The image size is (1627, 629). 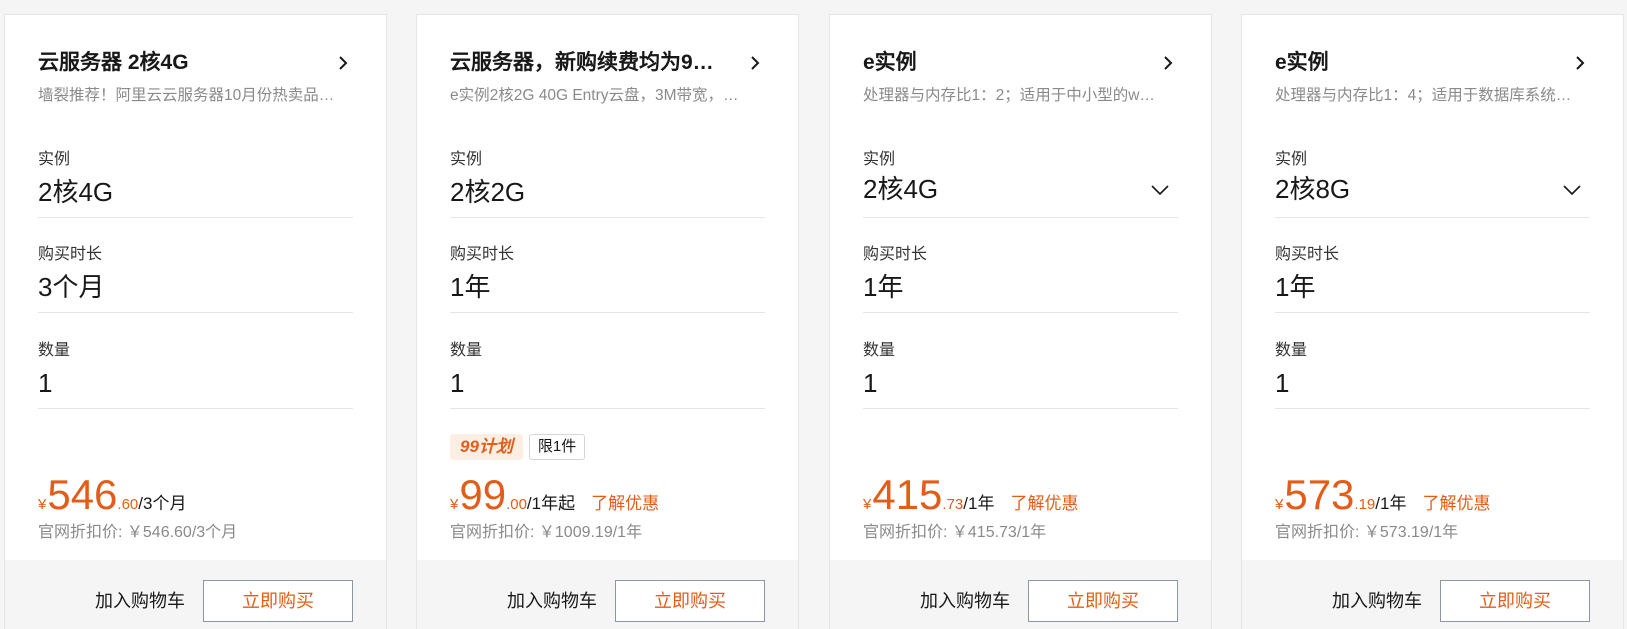 I want to click on plan-99-badge: 99计划, so click(x=486, y=447).